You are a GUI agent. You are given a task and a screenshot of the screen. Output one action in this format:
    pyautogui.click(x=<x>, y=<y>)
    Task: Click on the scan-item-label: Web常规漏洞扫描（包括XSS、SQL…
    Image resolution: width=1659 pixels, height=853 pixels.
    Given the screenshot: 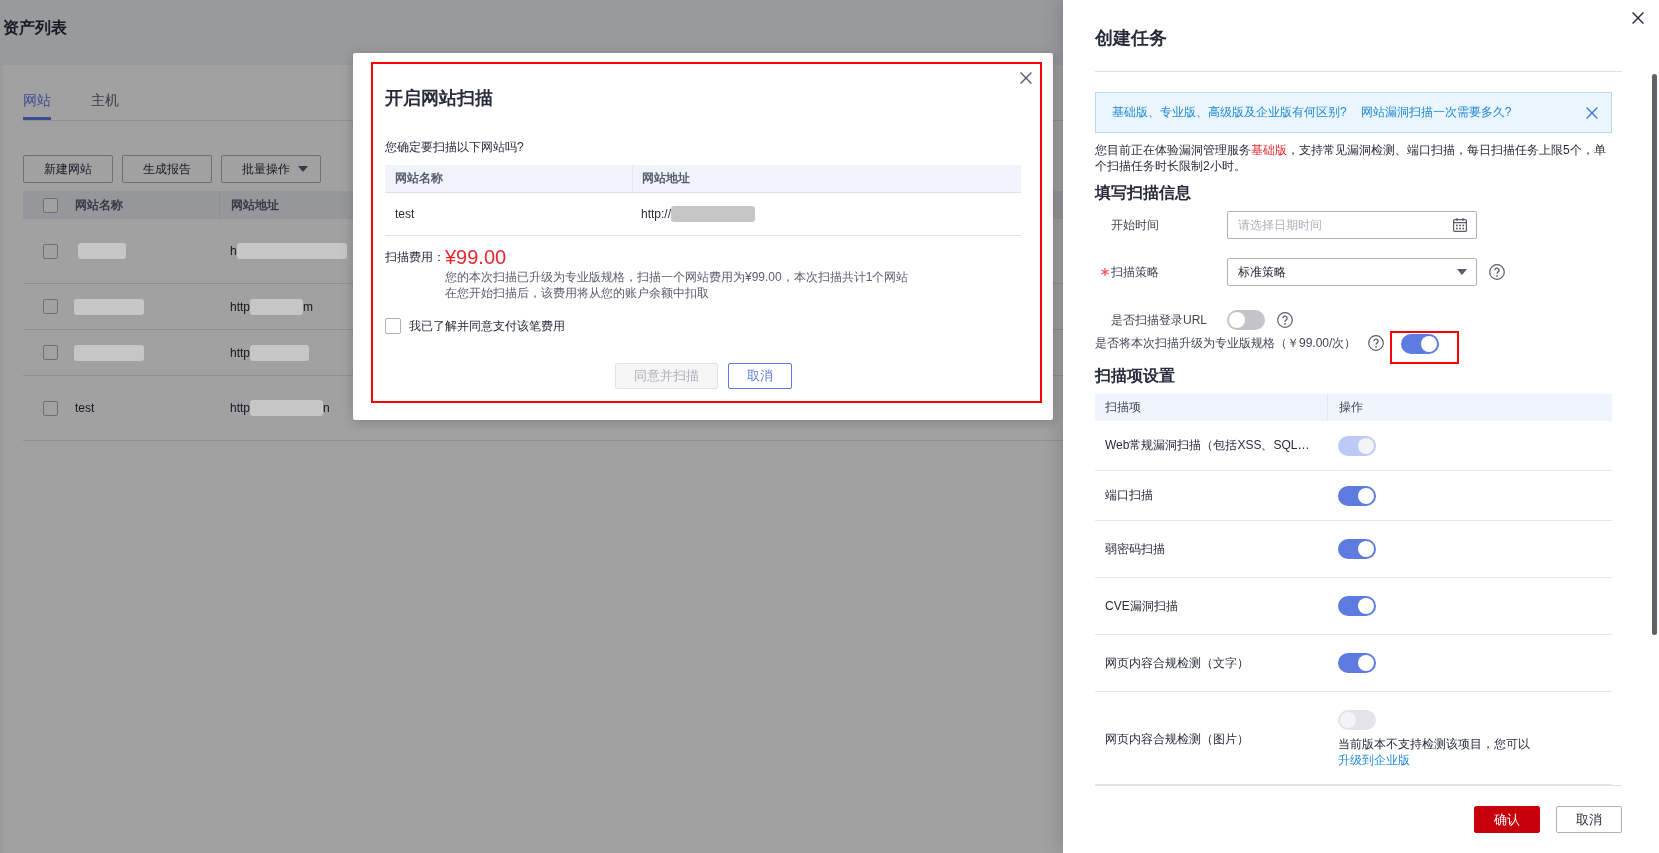 What is the action you would take?
    pyautogui.click(x=1207, y=445)
    